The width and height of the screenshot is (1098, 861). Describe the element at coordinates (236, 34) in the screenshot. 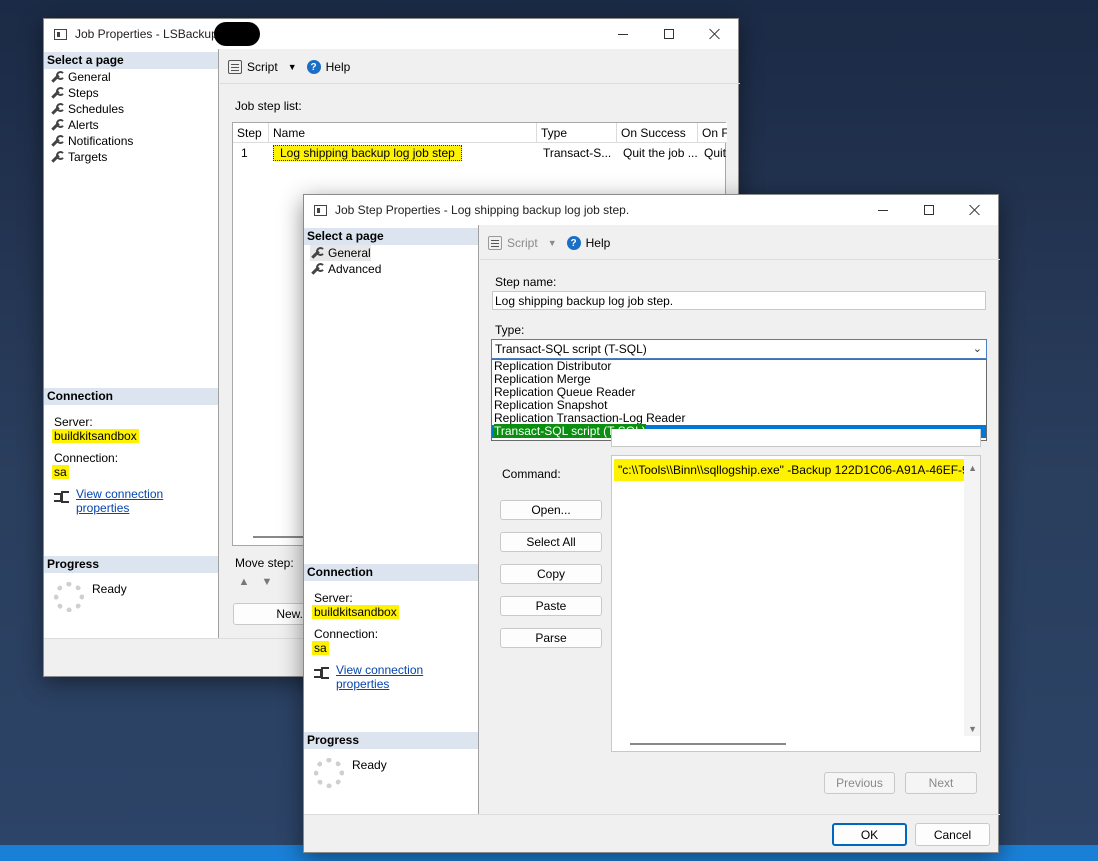

I see `redacted-block` at that location.